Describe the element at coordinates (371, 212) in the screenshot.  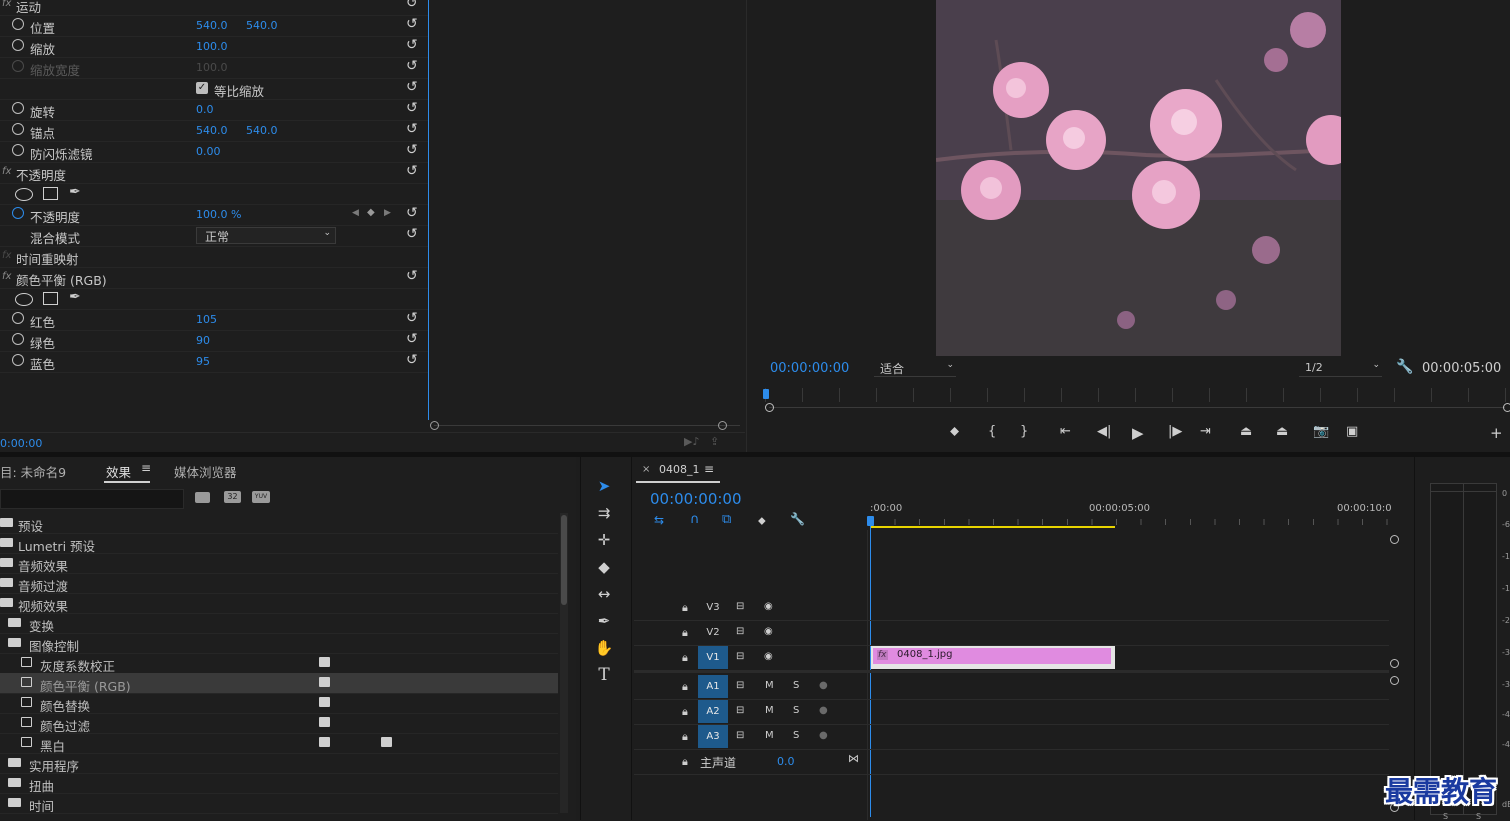
I see `add-keyframe-icon: ◆` at that location.